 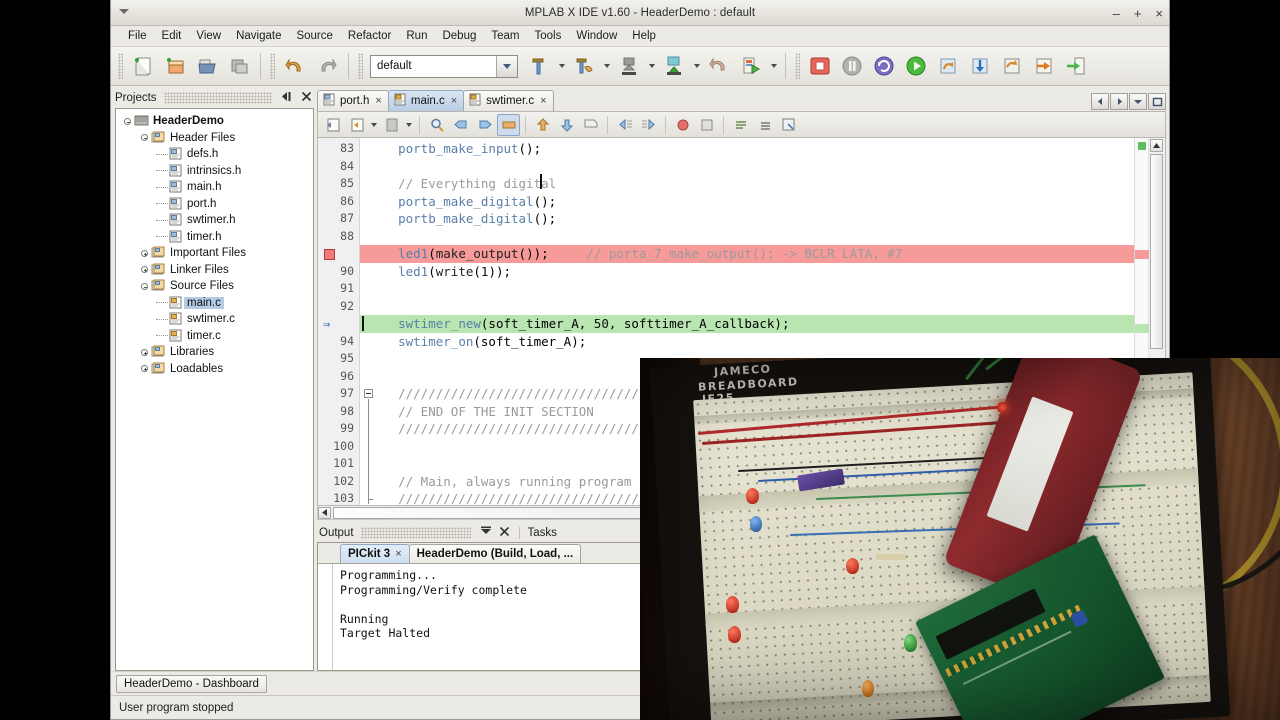 What do you see at coordinates (644, 36) in the screenshot?
I see `menu-help: Help` at bounding box center [644, 36].